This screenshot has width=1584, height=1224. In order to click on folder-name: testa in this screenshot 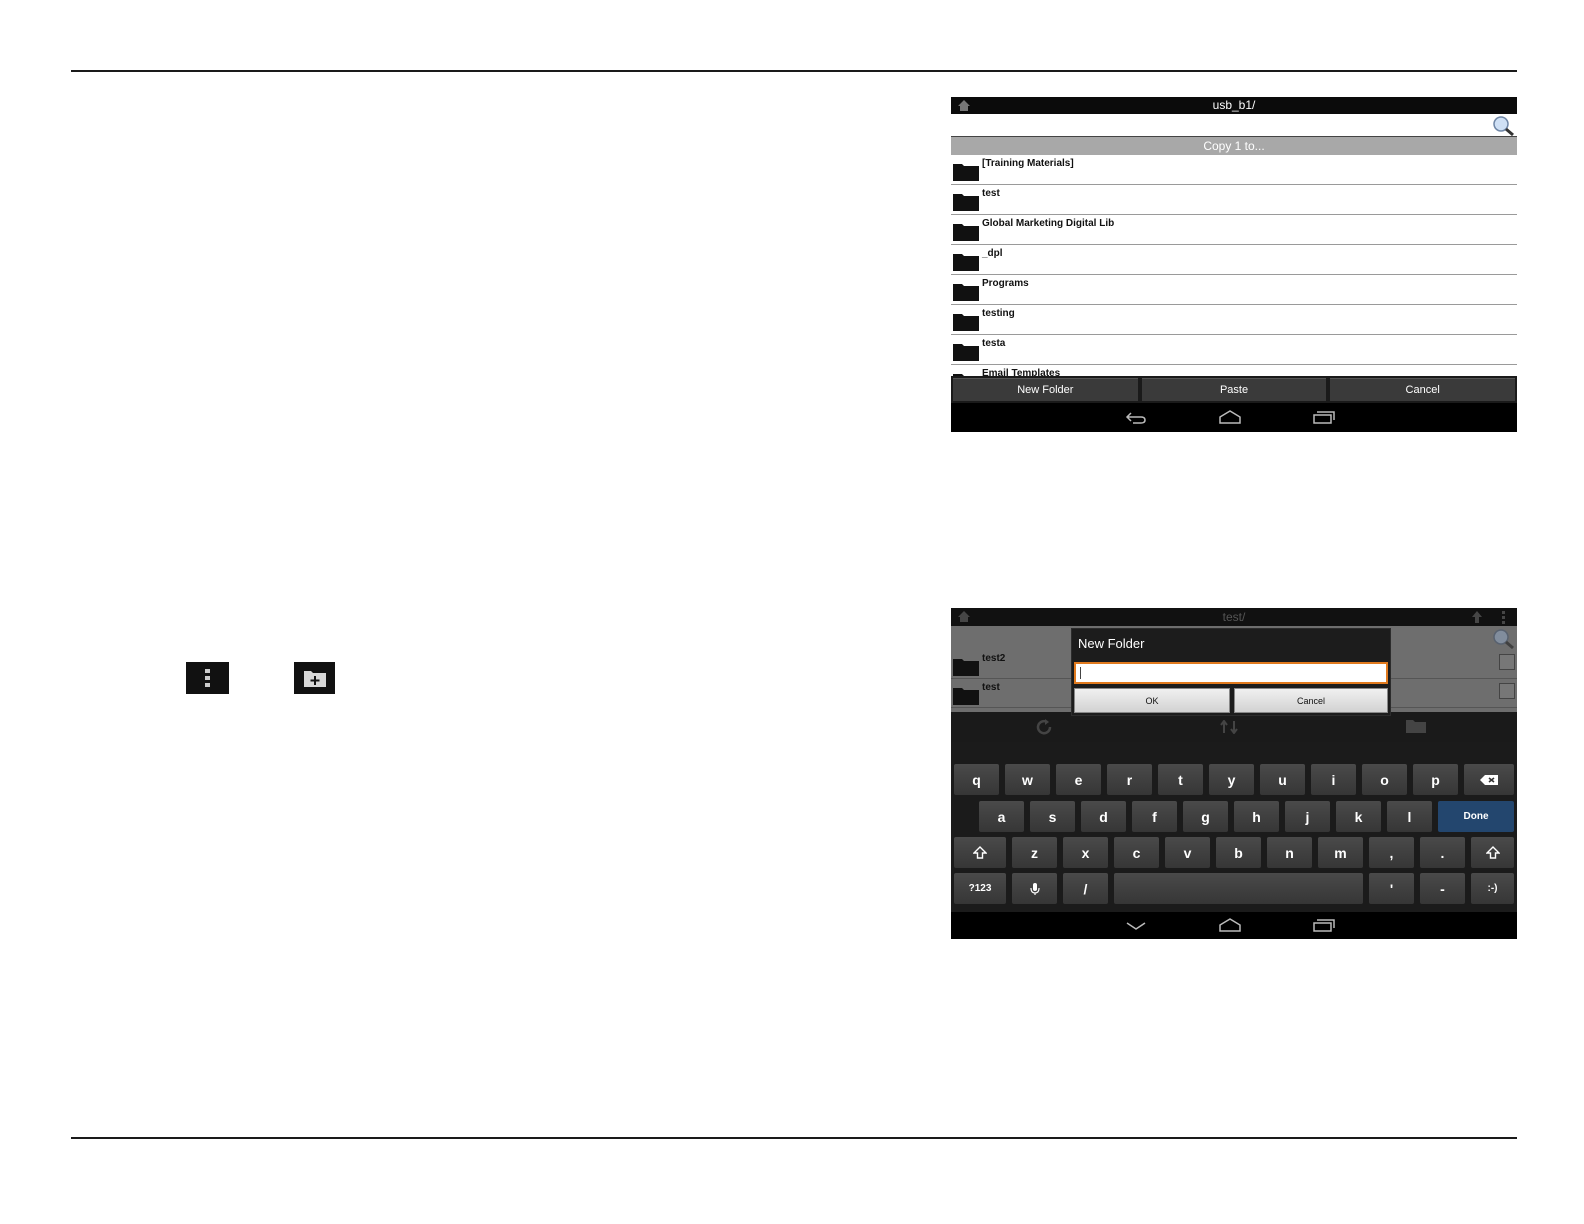, I will do `click(994, 343)`.